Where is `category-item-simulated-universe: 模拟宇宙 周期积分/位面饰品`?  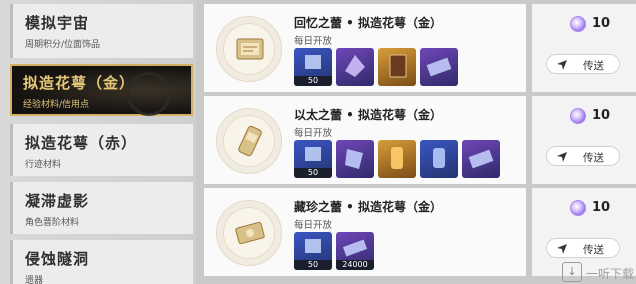
category-item-simulated-universe: 模拟宇宙 周期积分/位面饰品 is located at coordinates (101, 31).